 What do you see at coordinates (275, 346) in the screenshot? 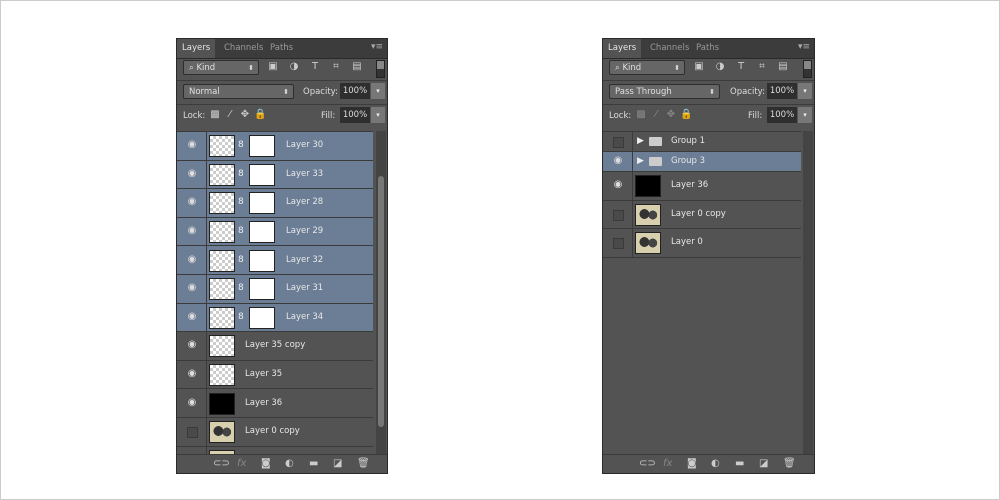
I see `layer-row: ◉ Layer 35 copy` at bounding box center [275, 346].